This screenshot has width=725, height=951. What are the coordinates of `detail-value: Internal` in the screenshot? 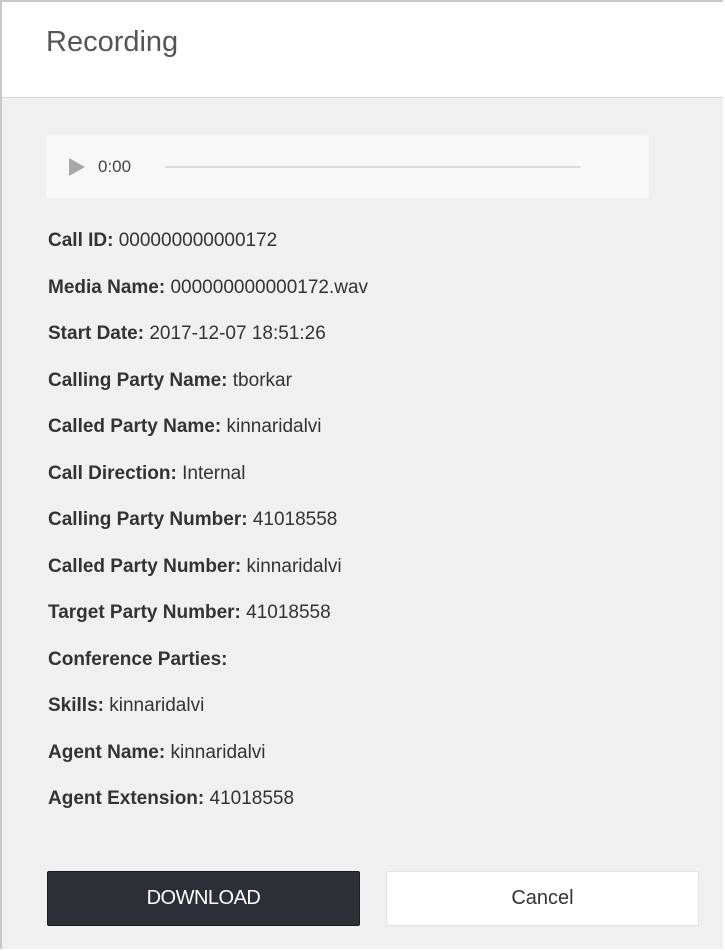 It's located at (214, 473).